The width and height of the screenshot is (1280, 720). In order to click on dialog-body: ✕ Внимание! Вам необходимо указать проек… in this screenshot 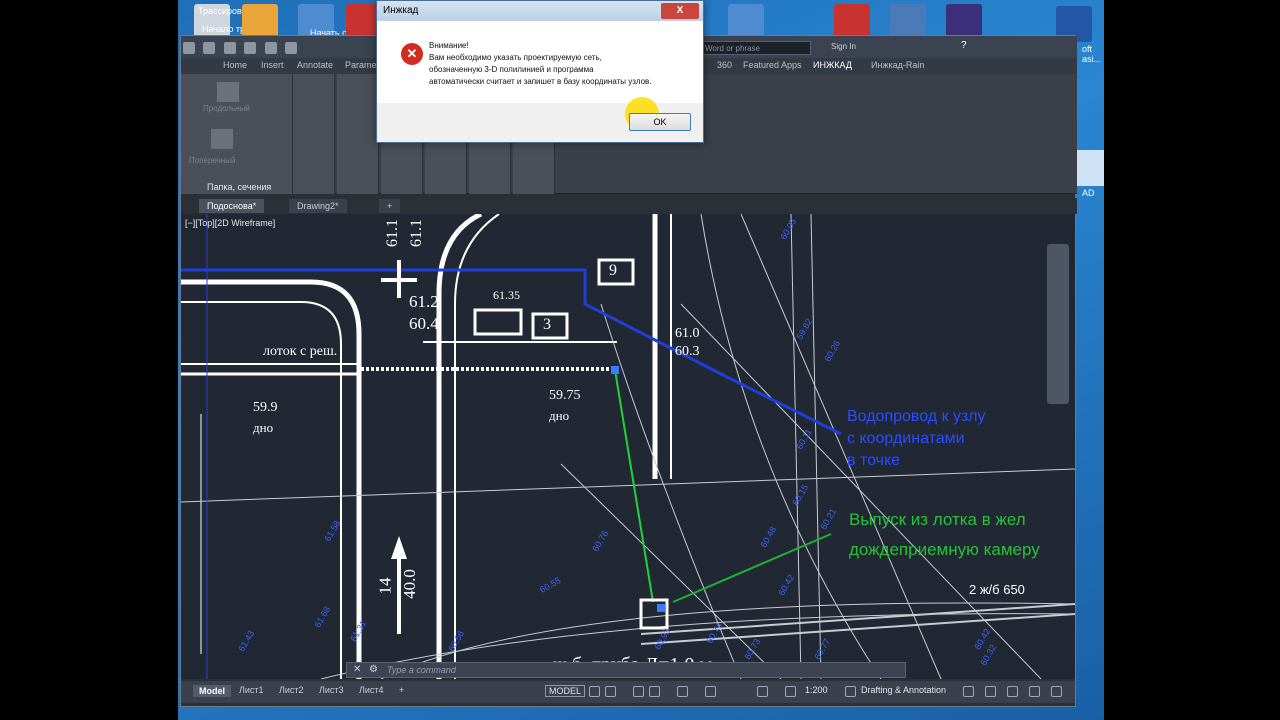, I will do `click(540, 62)`.